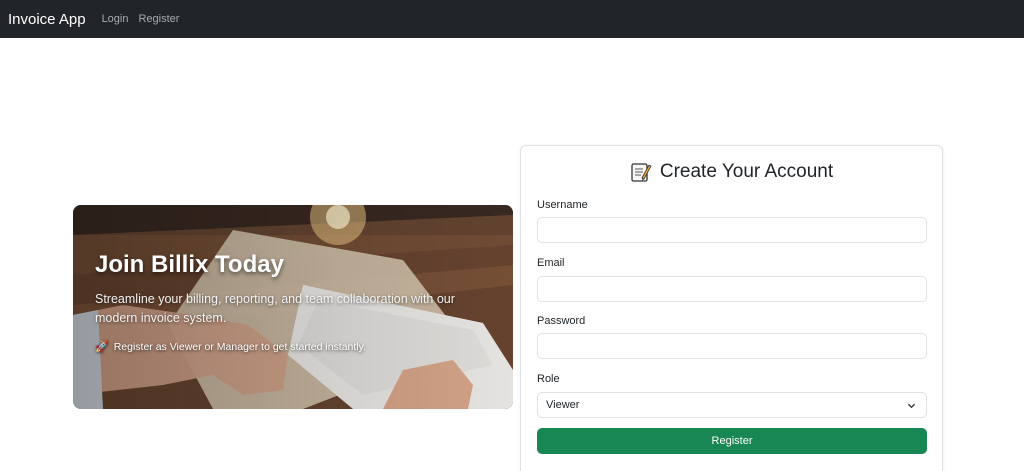 This screenshot has height=471, width=1024. Describe the element at coordinates (561, 321) in the screenshot. I see `password-label: Password` at that location.